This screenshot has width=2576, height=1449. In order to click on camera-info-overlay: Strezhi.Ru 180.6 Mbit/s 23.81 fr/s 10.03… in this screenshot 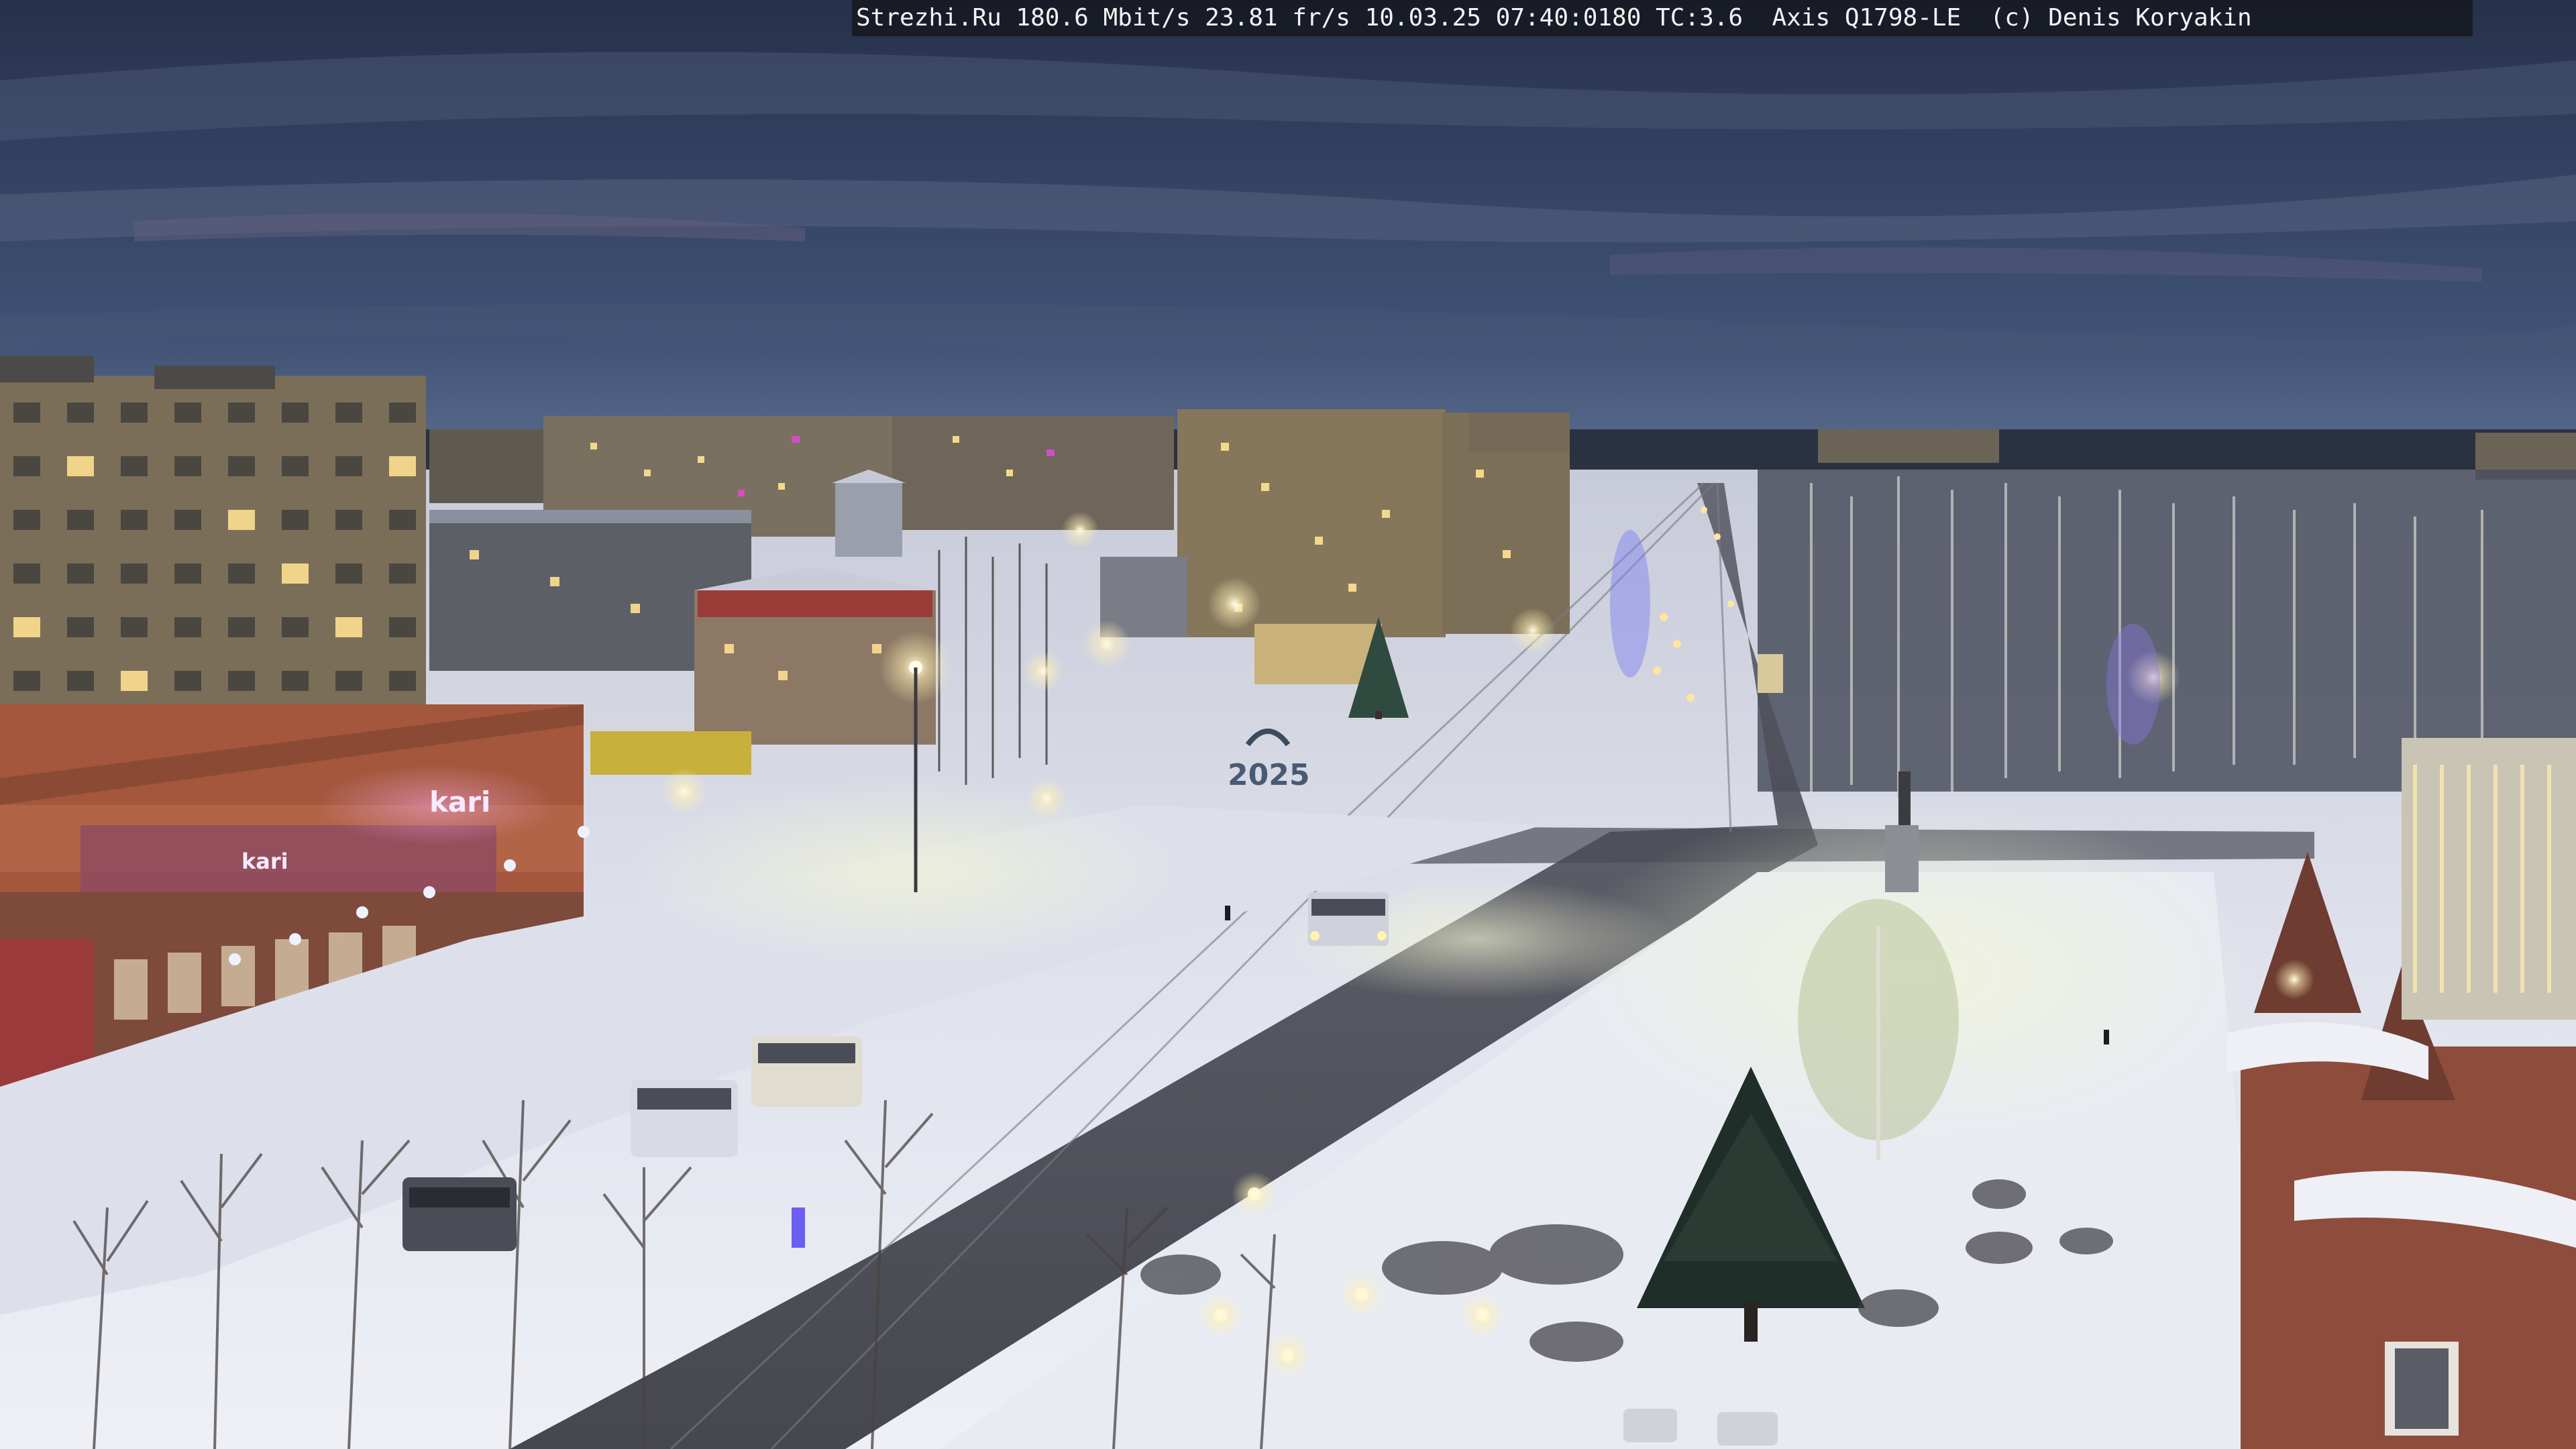, I will do `click(1662, 18)`.